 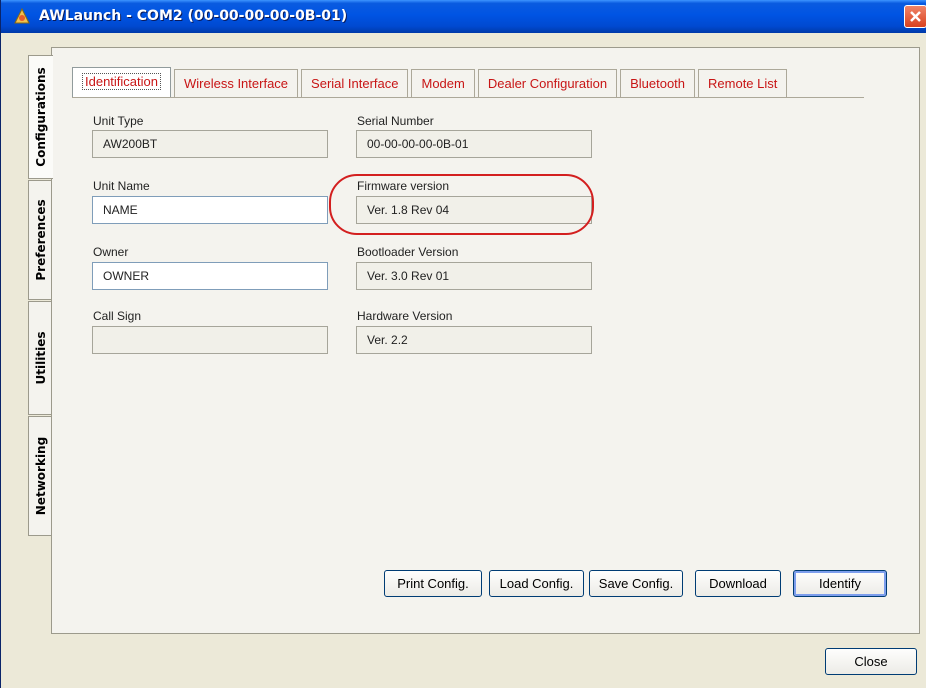 I want to click on app-icon, so click(x=22, y=15).